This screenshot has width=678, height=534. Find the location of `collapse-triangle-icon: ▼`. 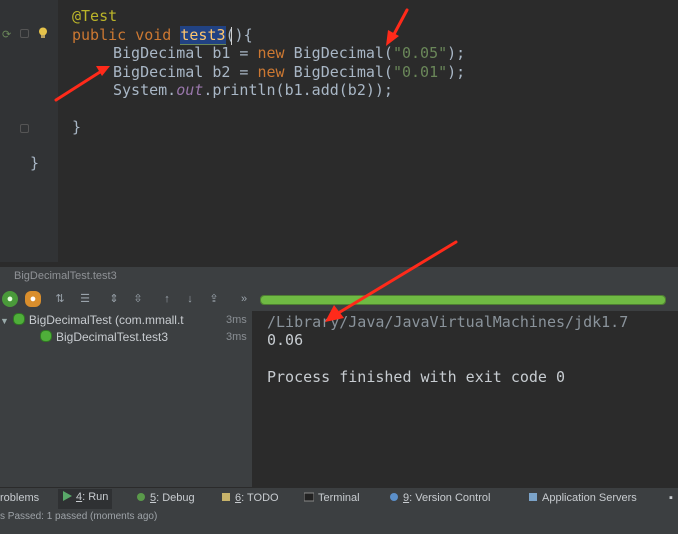

collapse-triangle-icon: ▼ is located at coordinates (4, 321).